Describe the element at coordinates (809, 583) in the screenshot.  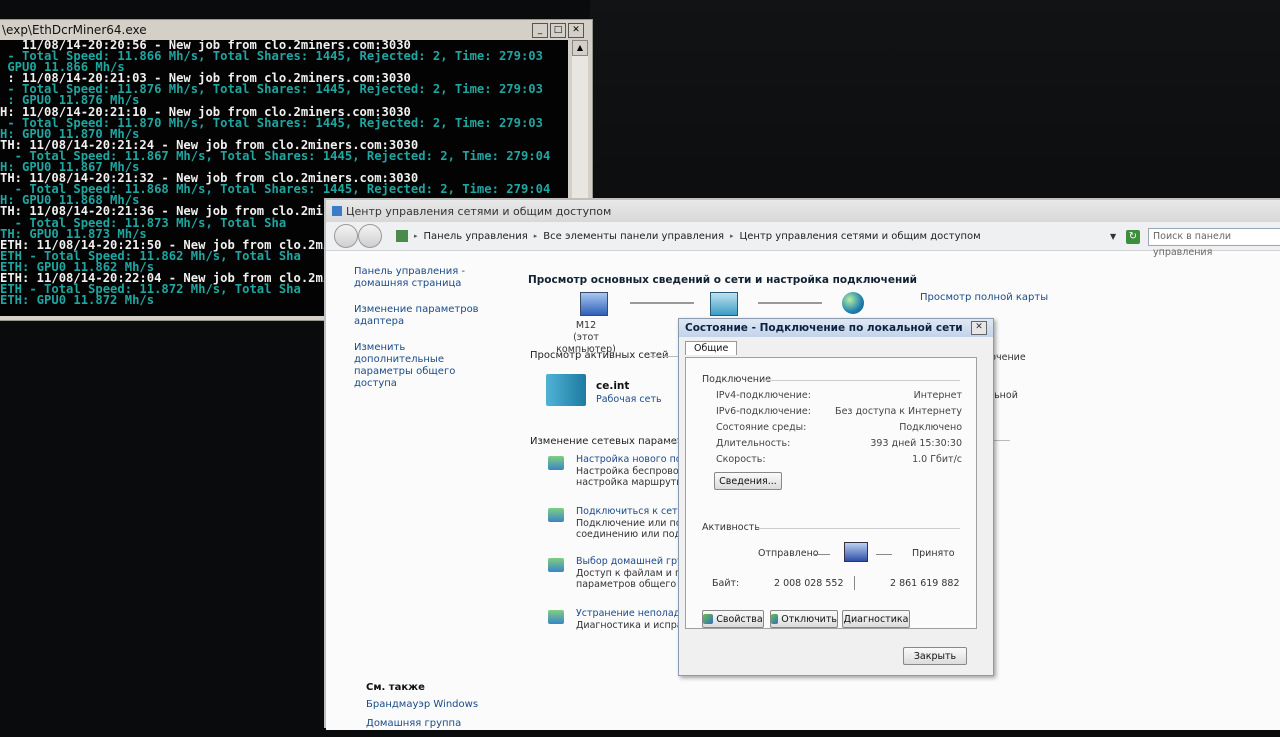
I see `bytes-sent: 2 008 028 552` at that location.